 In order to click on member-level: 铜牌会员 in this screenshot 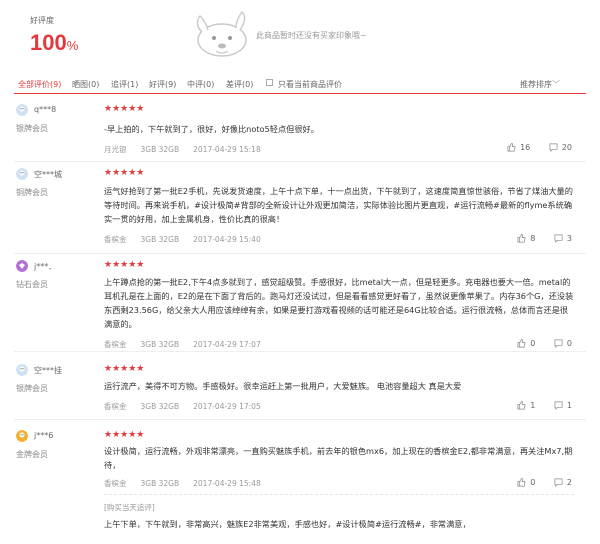, I will do `click(32, 192)`.